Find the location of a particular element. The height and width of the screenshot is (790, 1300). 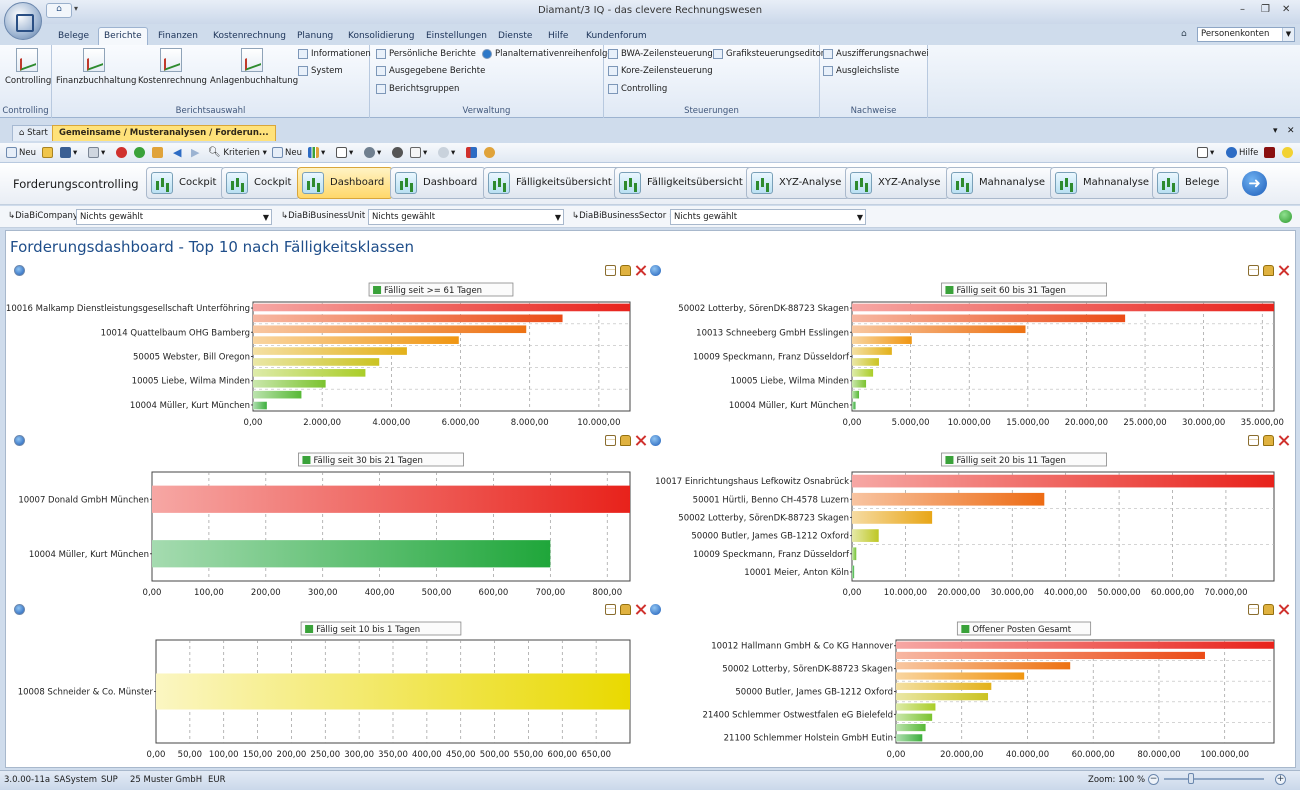

category-label: 50005 Webster, Bill Oregon is located at coordinates (191, 358).